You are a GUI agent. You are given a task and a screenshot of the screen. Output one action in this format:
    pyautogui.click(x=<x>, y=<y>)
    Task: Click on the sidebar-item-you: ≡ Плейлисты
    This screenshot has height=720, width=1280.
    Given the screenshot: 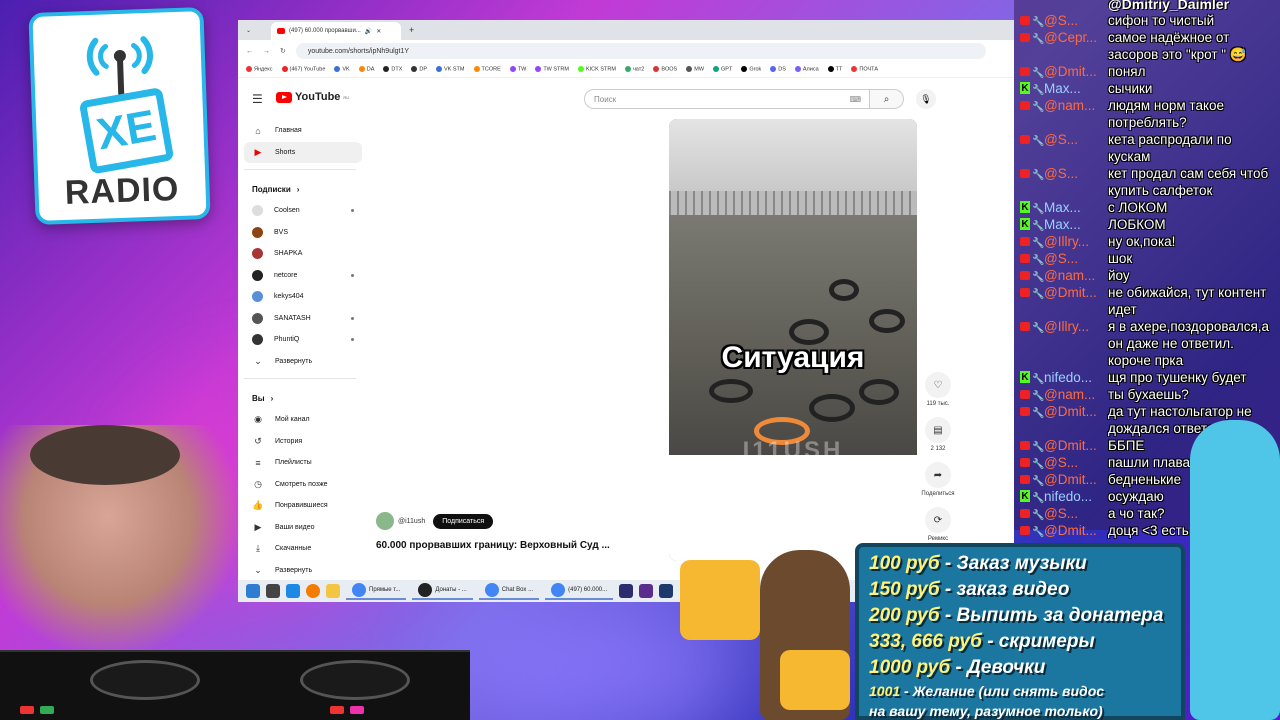 What is the action you would take?
    pyautogui.click(x=303, y=463)
    